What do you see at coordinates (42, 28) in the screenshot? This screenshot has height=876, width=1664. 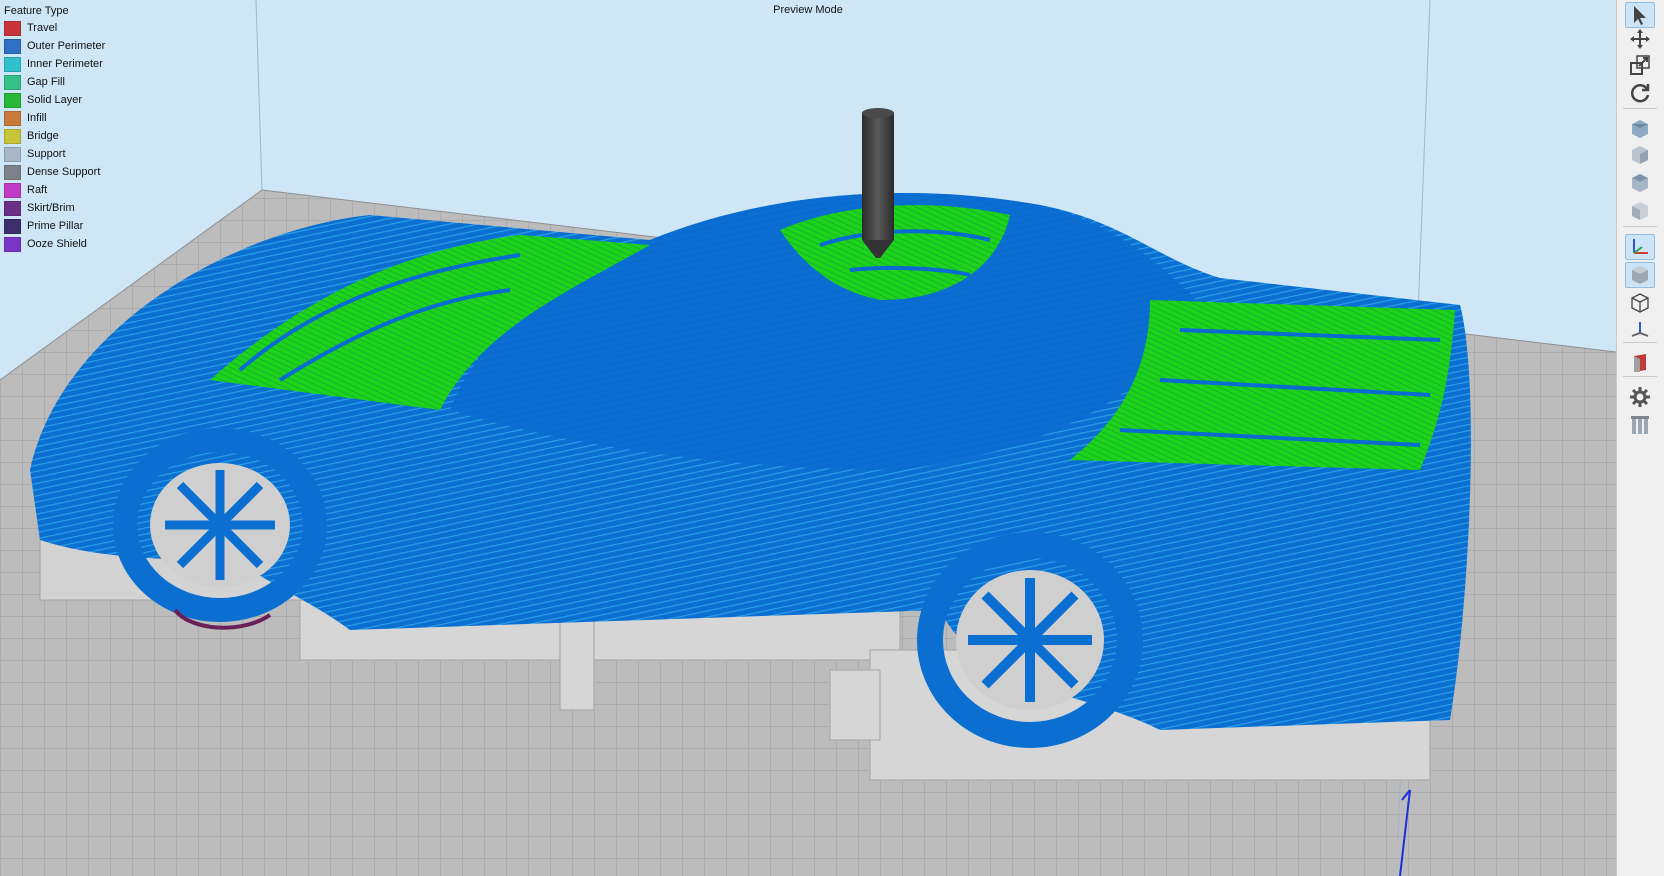 I see `legend-label: Travel` at bounding box center [42, 28].